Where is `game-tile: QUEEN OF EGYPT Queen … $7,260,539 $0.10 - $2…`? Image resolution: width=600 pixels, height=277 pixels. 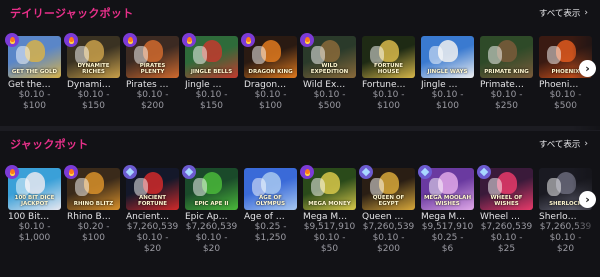 game-tile: QUEEN OF EGYPT Queen … $7,260,539 $0.10 - $2… is located at coordinates (387, 210).